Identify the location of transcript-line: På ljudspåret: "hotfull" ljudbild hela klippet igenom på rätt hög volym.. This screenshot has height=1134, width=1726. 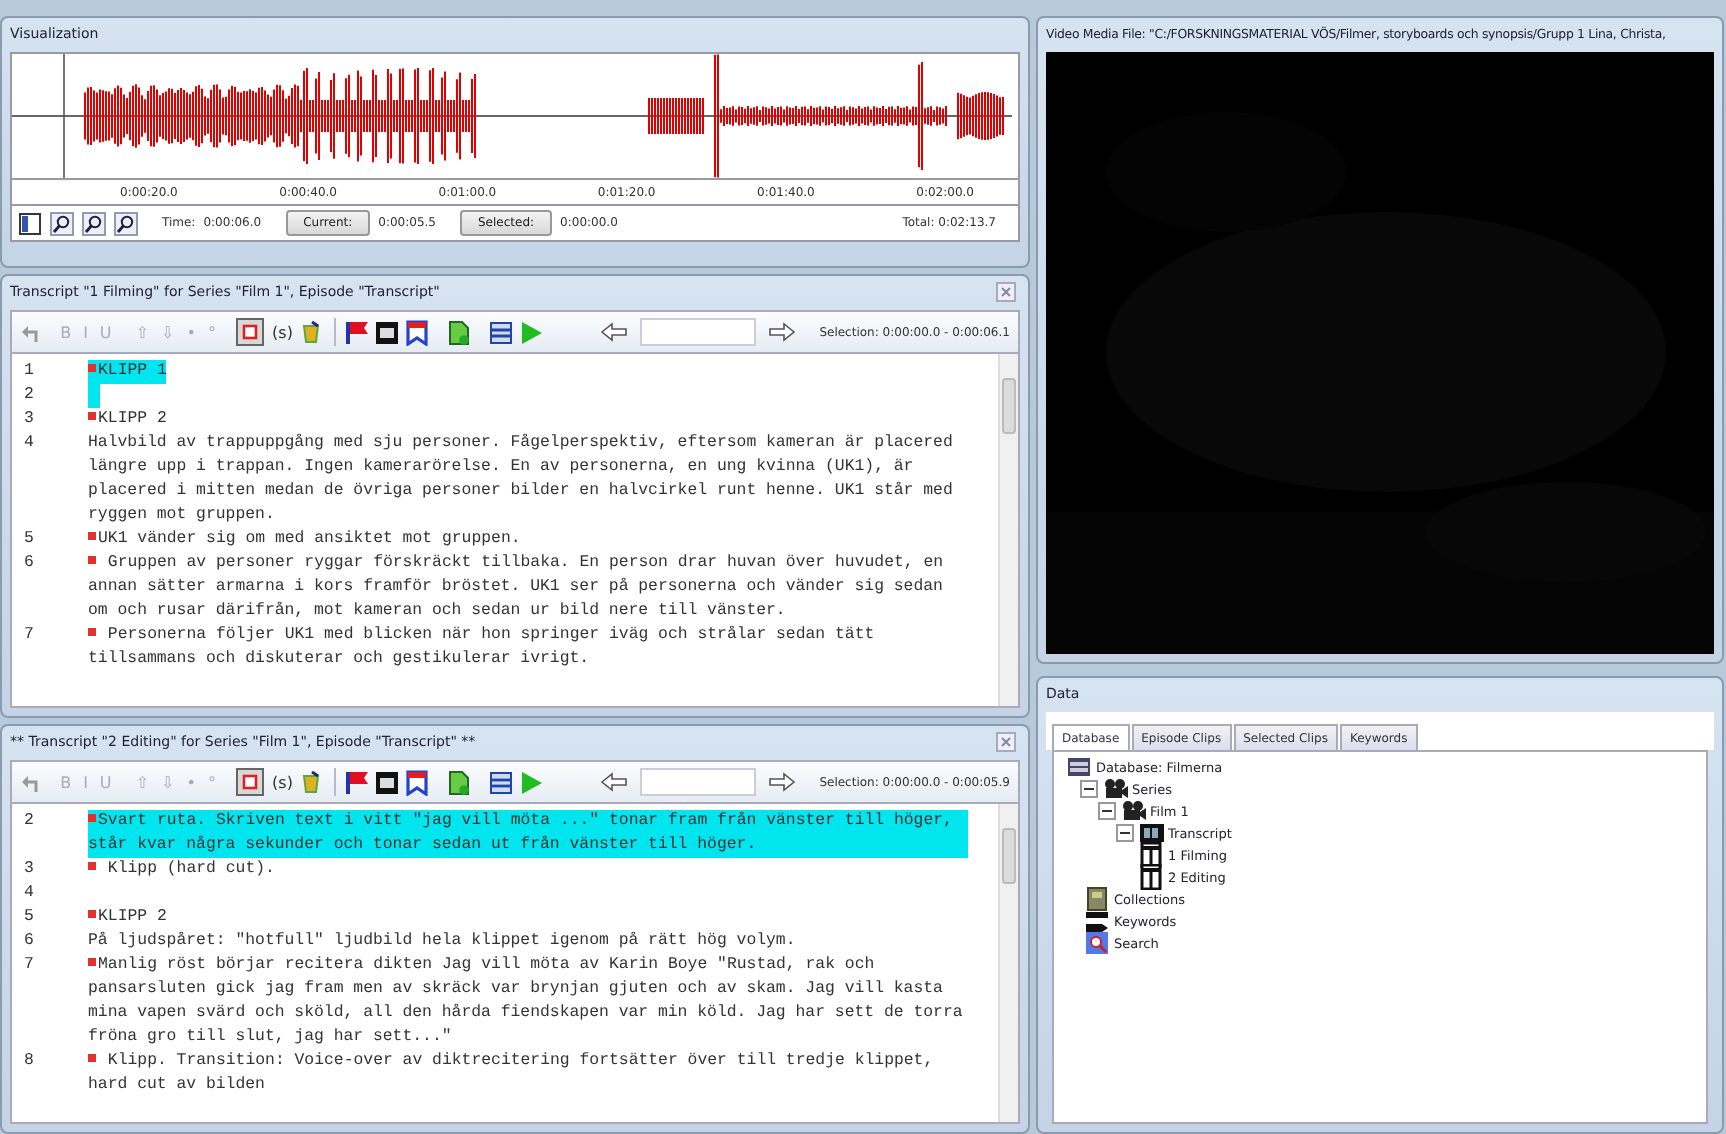
(443, 942).